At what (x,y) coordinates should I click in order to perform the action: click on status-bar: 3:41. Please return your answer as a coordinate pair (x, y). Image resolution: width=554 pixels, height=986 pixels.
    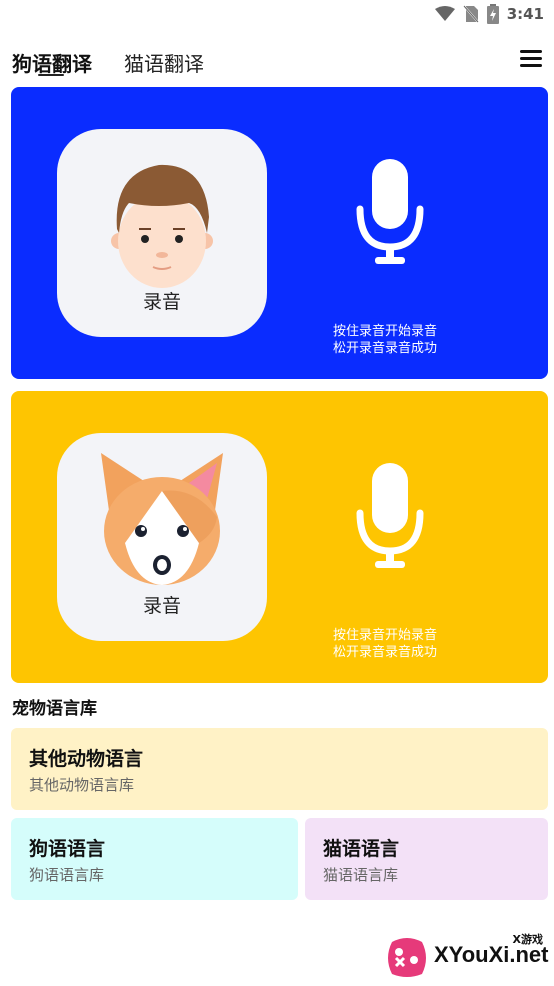
    Looking at the image, I should click on (277, 15).